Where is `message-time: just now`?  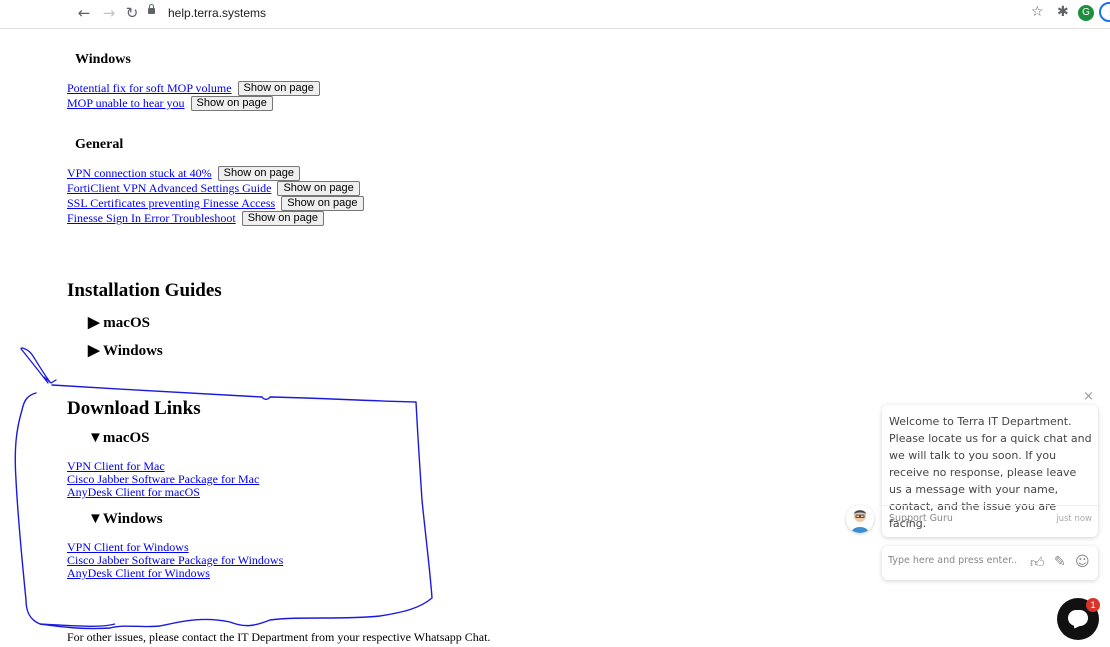 message-time: just now is located at coordinates (1074, 519).